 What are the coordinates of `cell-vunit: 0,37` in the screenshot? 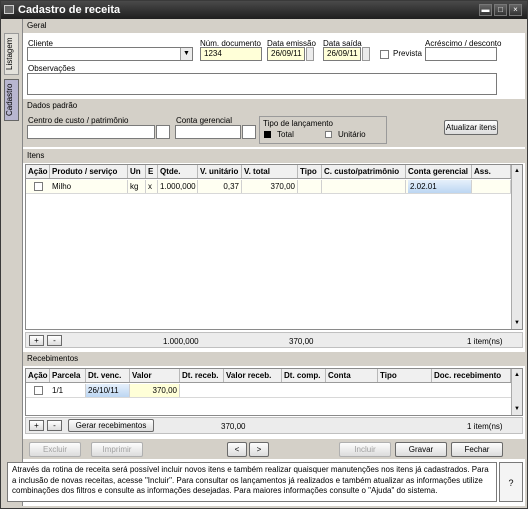 It's located at (220, 186).